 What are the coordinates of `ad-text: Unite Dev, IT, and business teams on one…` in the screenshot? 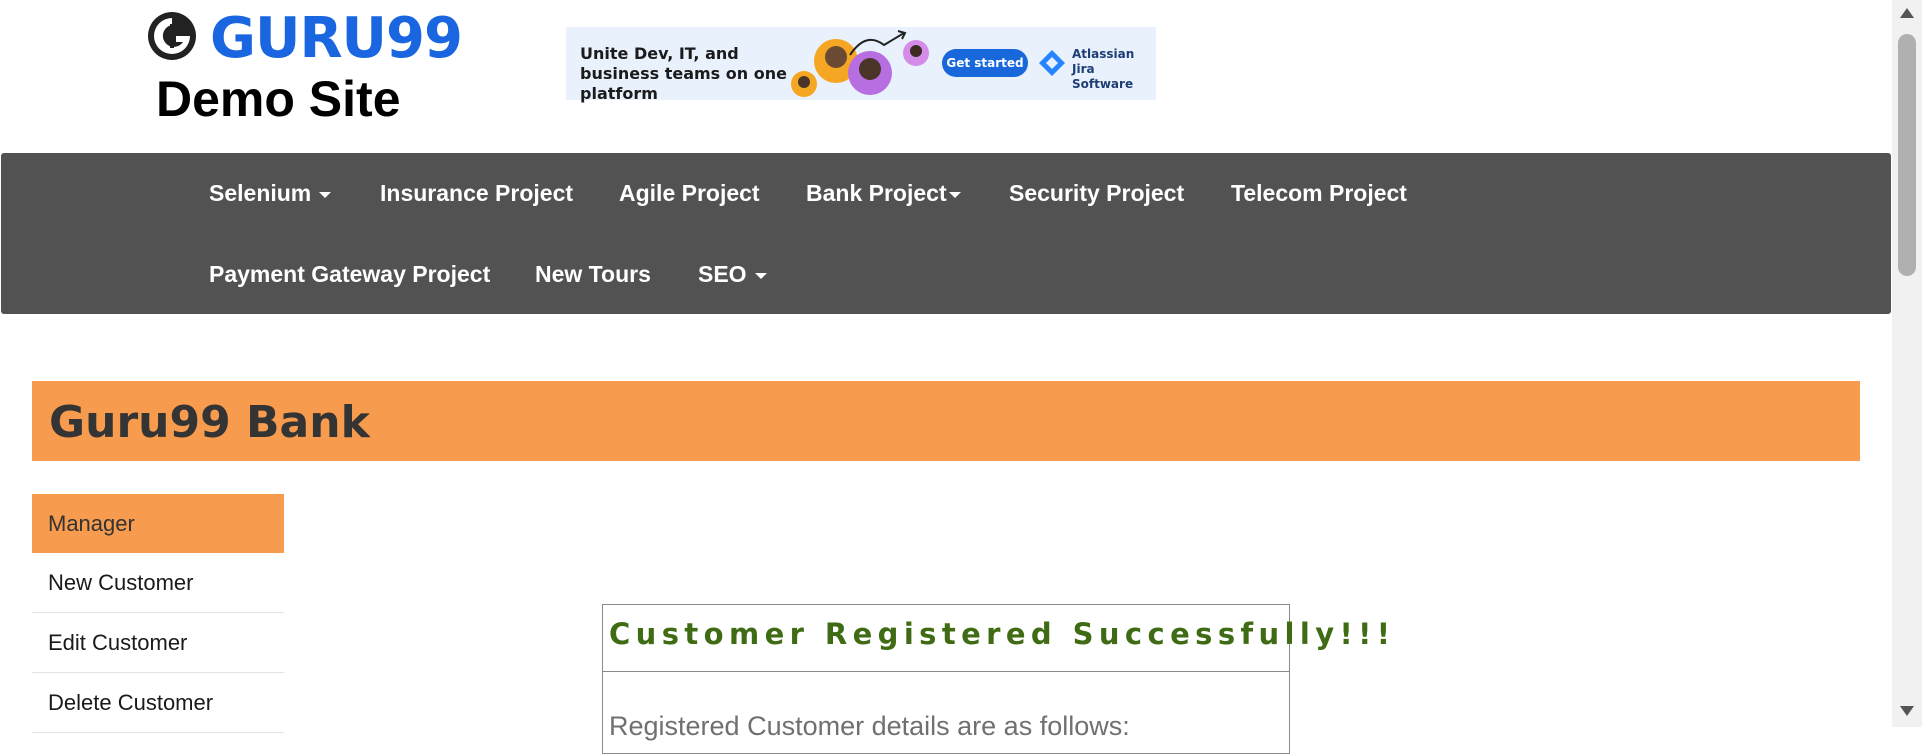 It's located at (683, 73).